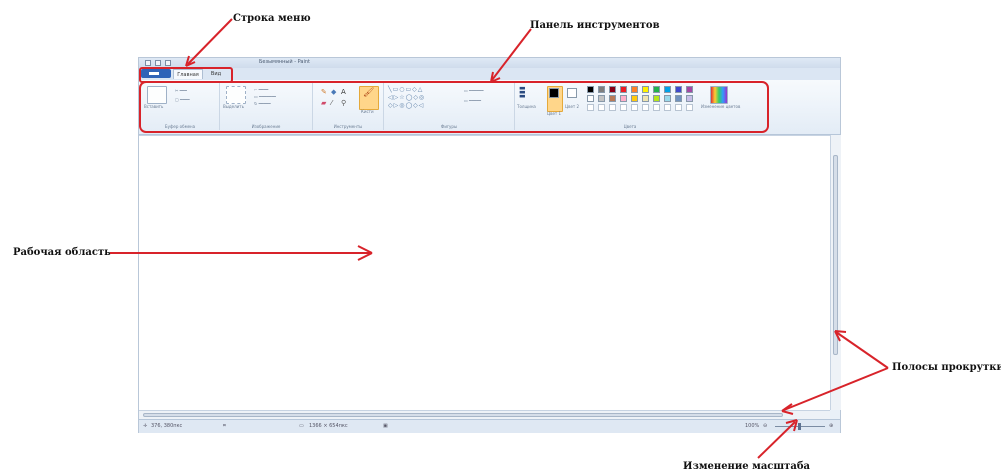 Image resolution: width=1001 pixels, height=475 pixels. I want to click on scrollbar-arrow-vertical, so click(862, 350).